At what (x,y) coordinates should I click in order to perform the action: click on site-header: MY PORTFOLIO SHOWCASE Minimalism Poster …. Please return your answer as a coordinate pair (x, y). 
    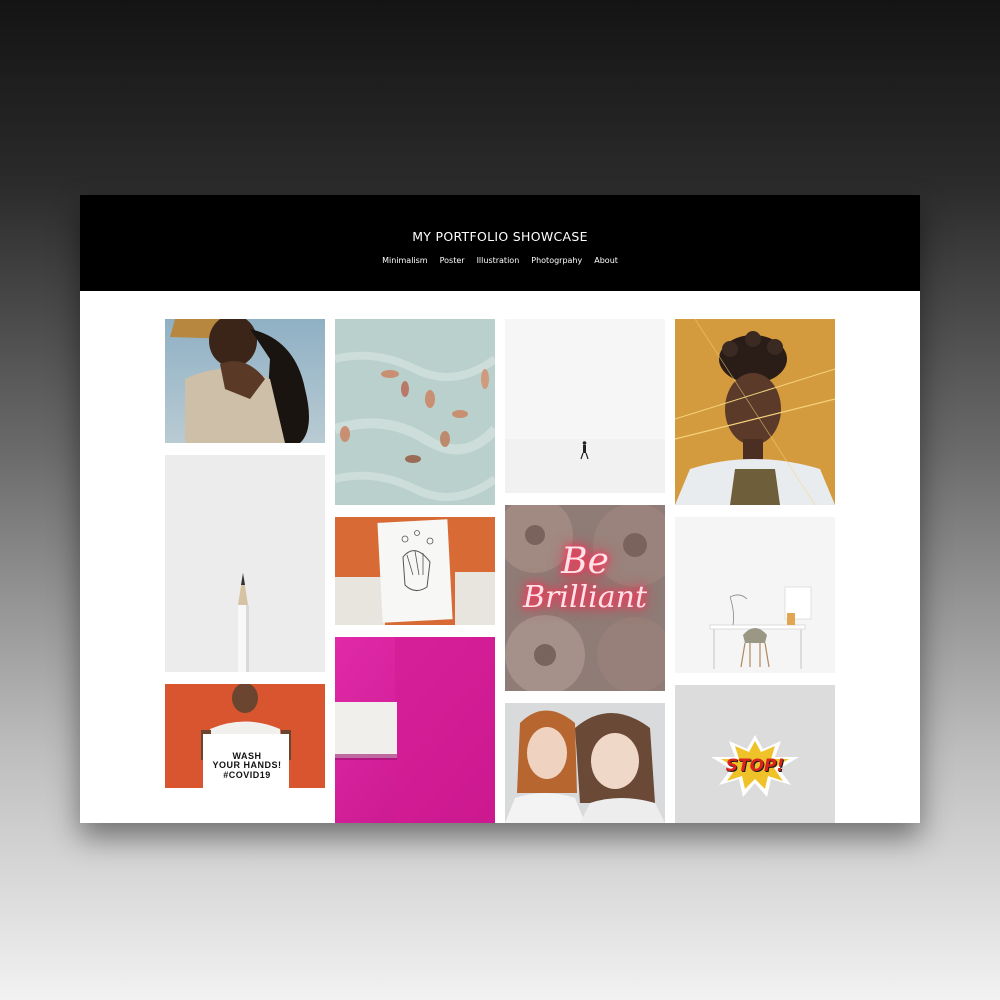
    Looking at the image, I should click on (500, 243).